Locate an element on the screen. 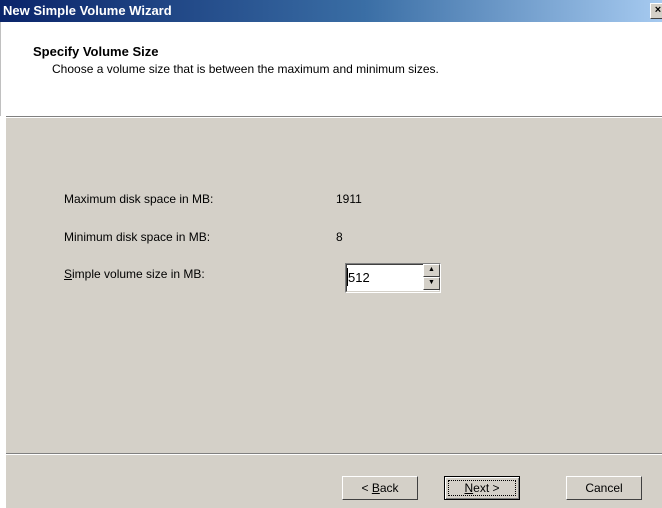  back-prefix: < is located at coordinates (366, 488).